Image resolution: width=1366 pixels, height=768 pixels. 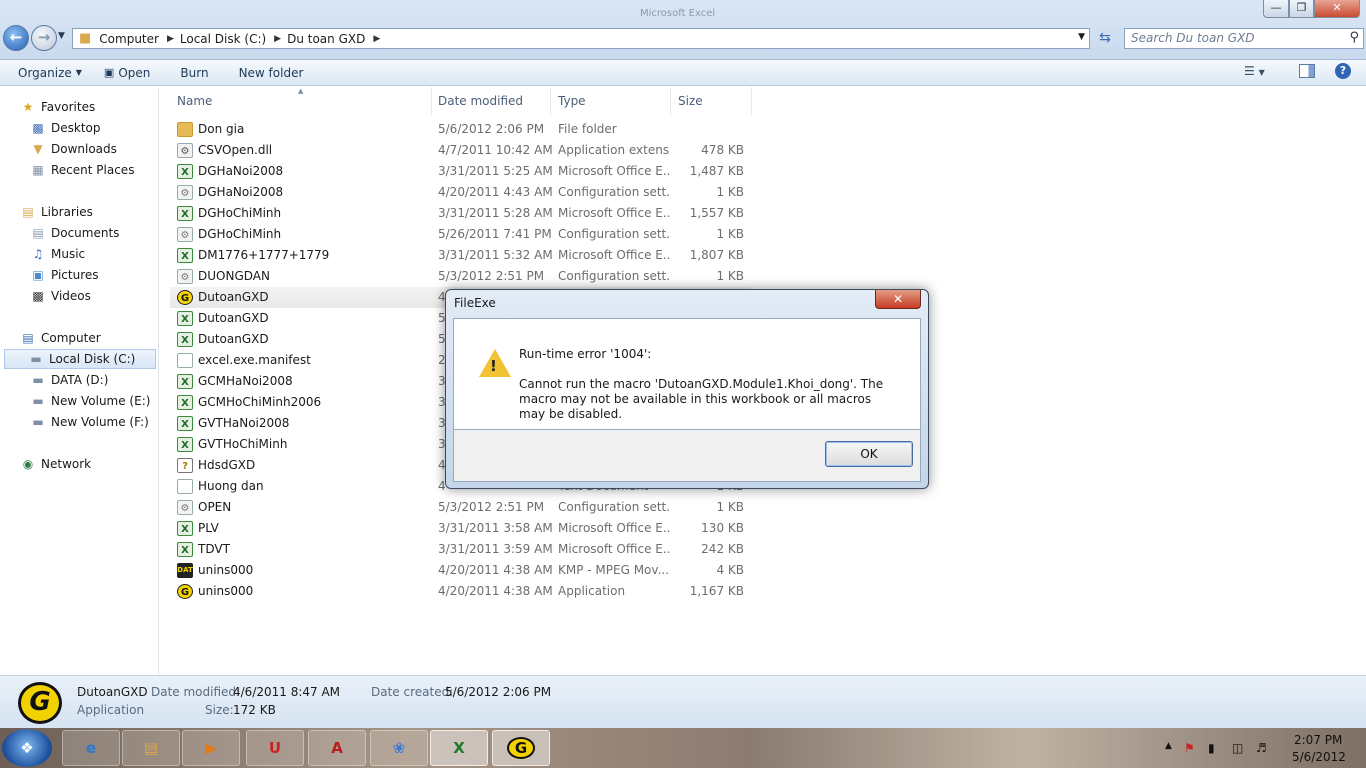 I want to click on file-name: excel.exe.manifest, so click(x=254, y=360).